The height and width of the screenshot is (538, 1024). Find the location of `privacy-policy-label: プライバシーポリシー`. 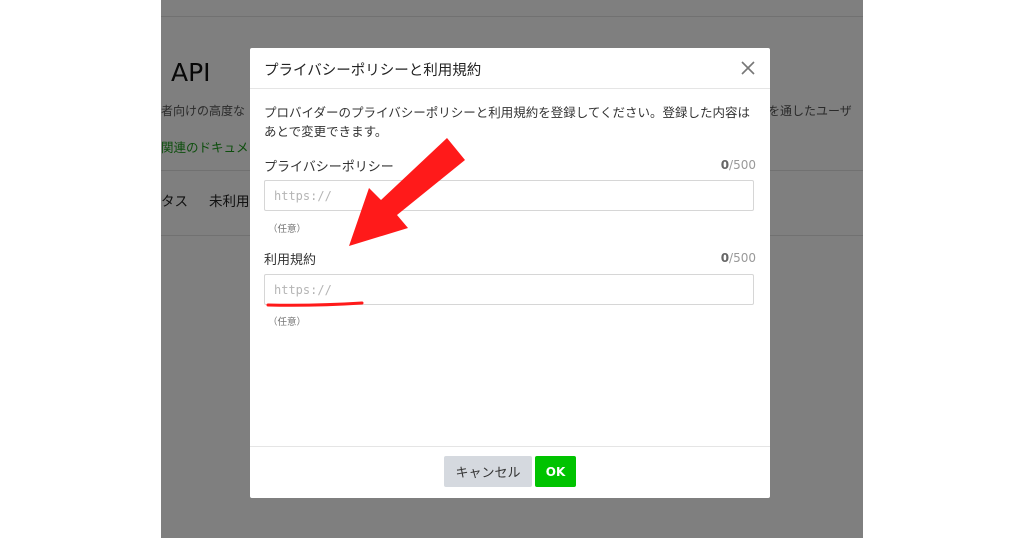

privacy-policy-label: プライバシーポリシー is located at coordinates (329, 167).